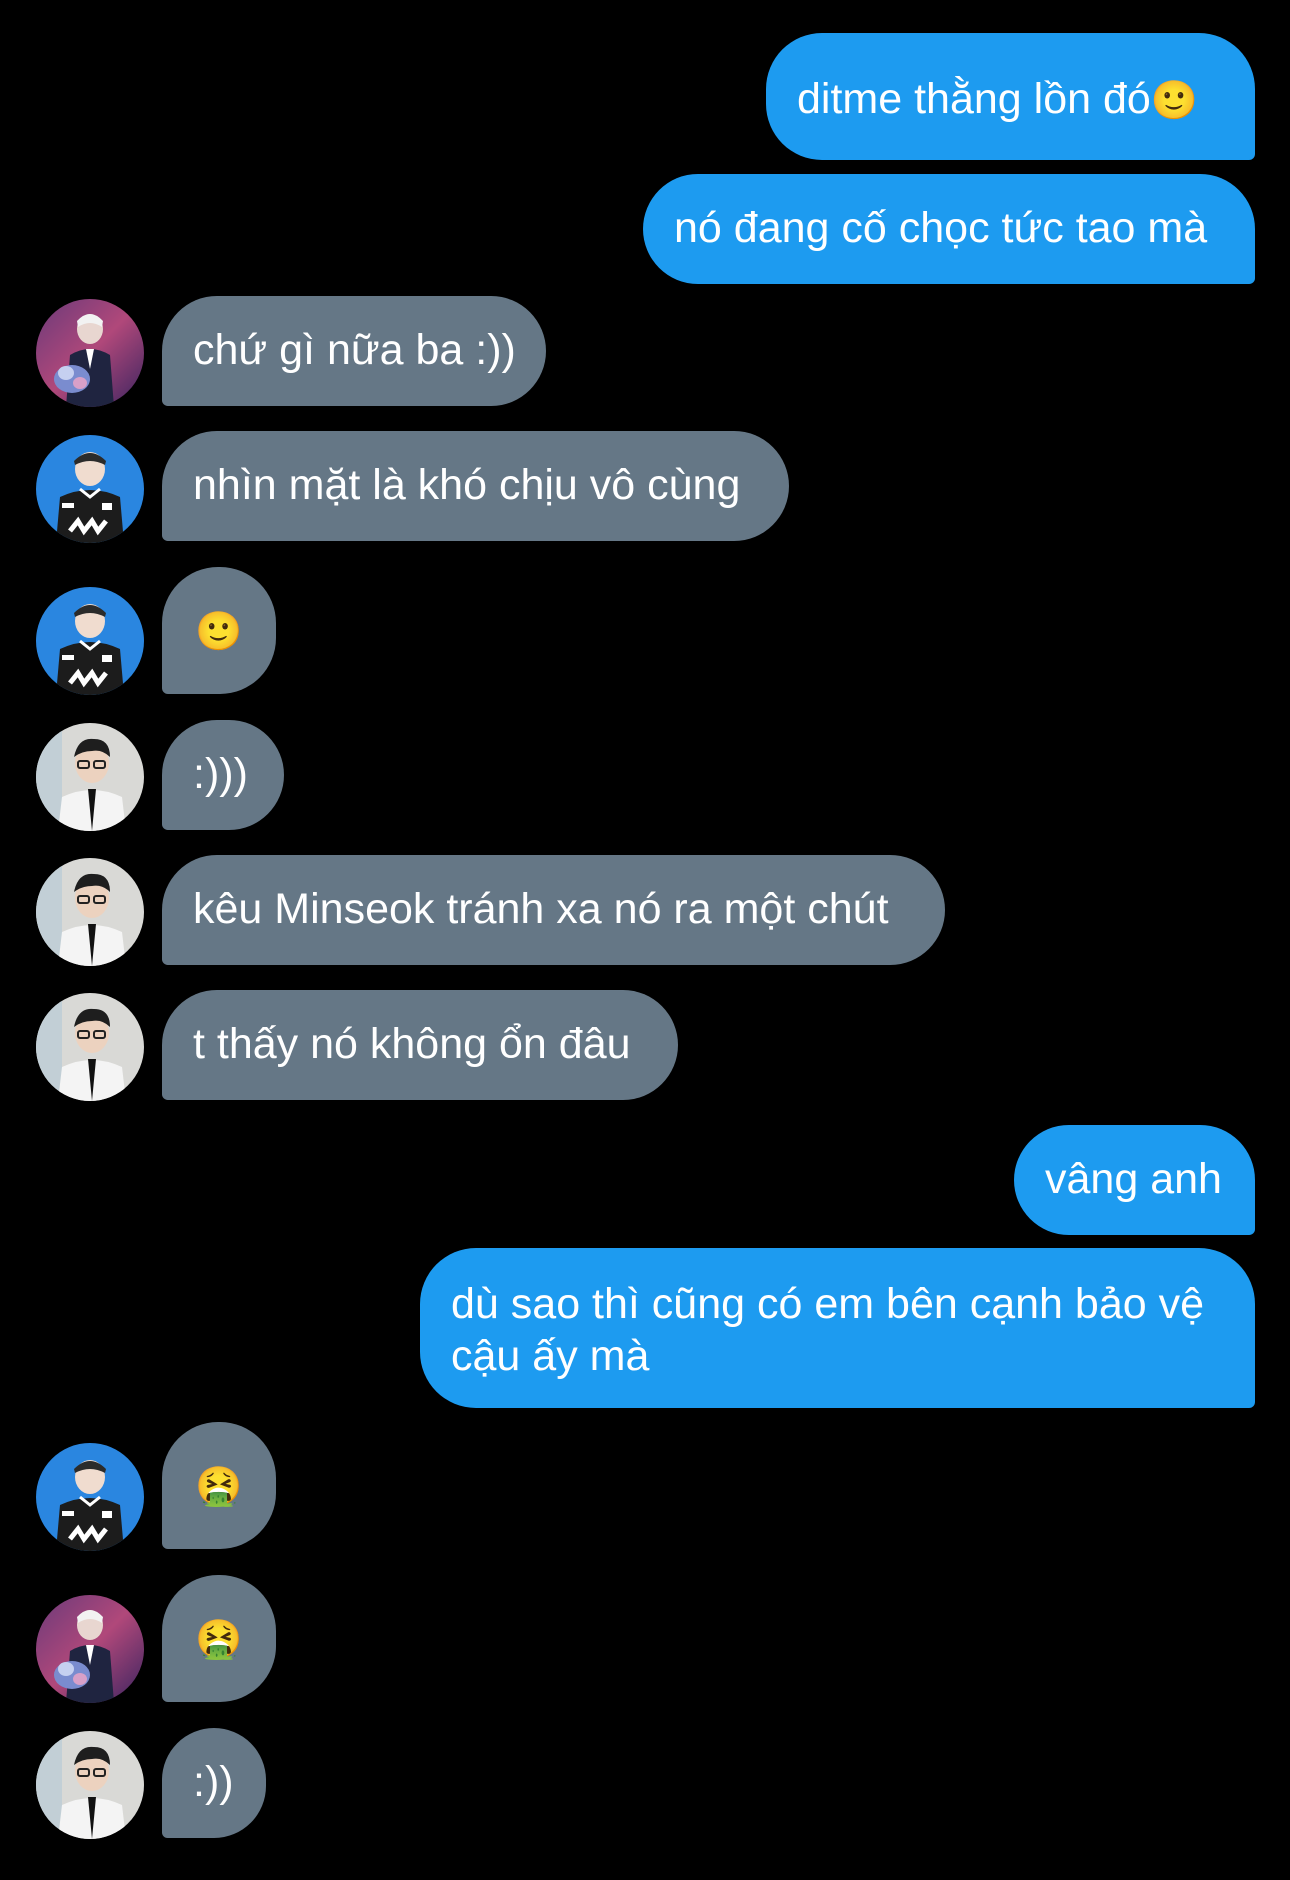 The height and width of the screenshot is (1880, 1290). What do you see at coordinates (974, 99) in the screenshot?
I see `message-text: ditme thằng lồn đó` at bounding box center [974, 99].